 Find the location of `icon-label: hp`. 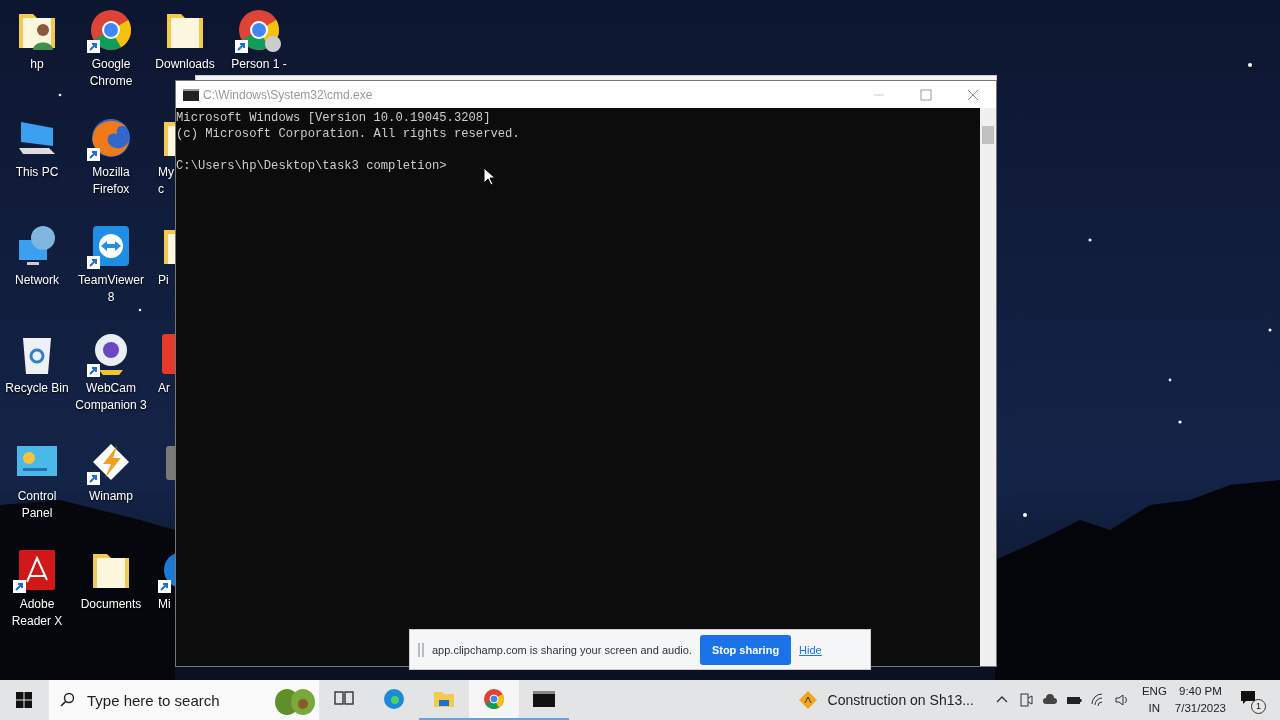

icon-label: hp is located at coordinates (37, 64).